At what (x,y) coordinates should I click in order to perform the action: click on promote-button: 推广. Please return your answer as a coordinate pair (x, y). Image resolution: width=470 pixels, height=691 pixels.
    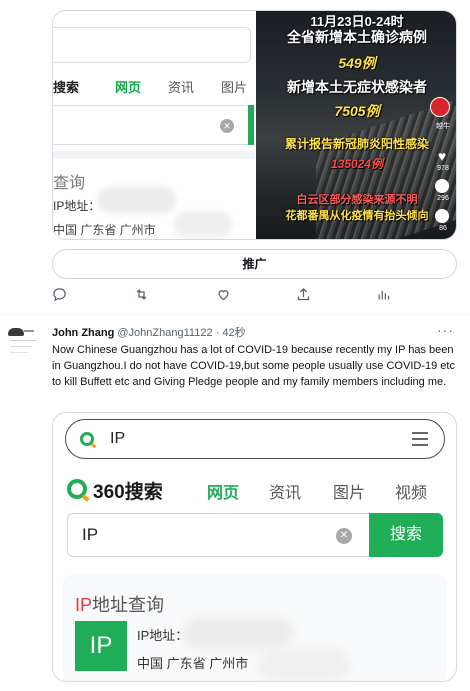
    Looking at the image, I should click on (254, 264).